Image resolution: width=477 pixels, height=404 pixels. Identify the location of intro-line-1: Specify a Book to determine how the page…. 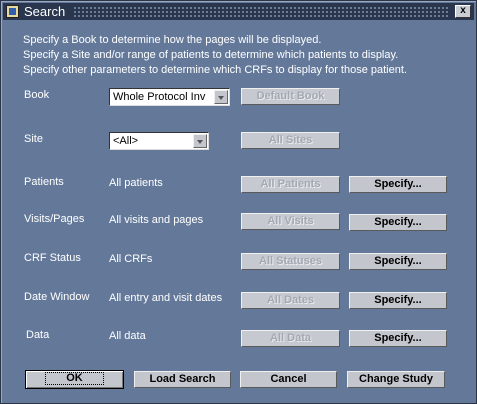
(172, 40).